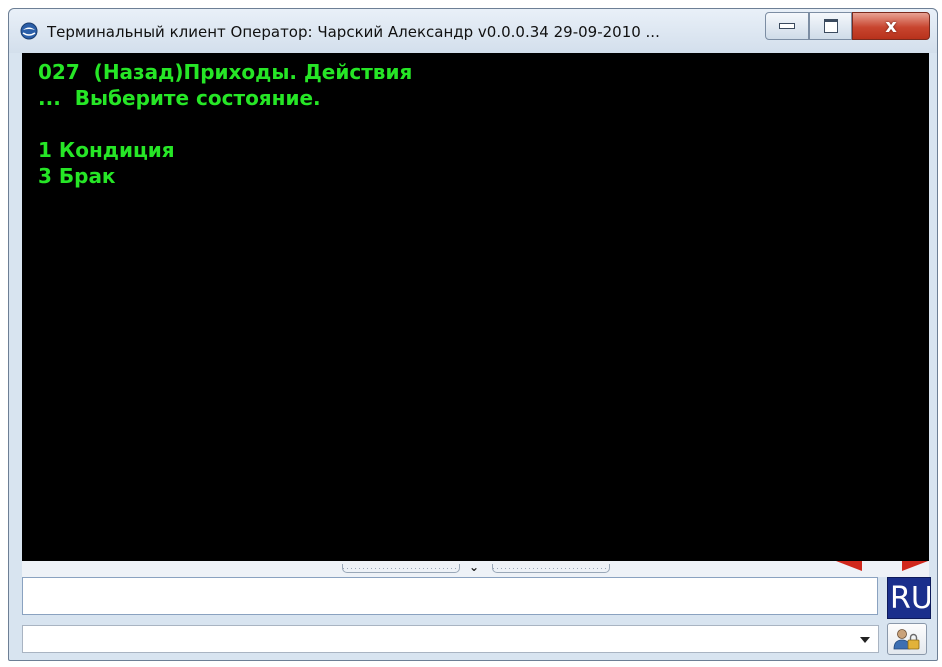  Describe the element at coordinates (401, 568) in the screenshot. I see `splitter-grip-left` at that location.